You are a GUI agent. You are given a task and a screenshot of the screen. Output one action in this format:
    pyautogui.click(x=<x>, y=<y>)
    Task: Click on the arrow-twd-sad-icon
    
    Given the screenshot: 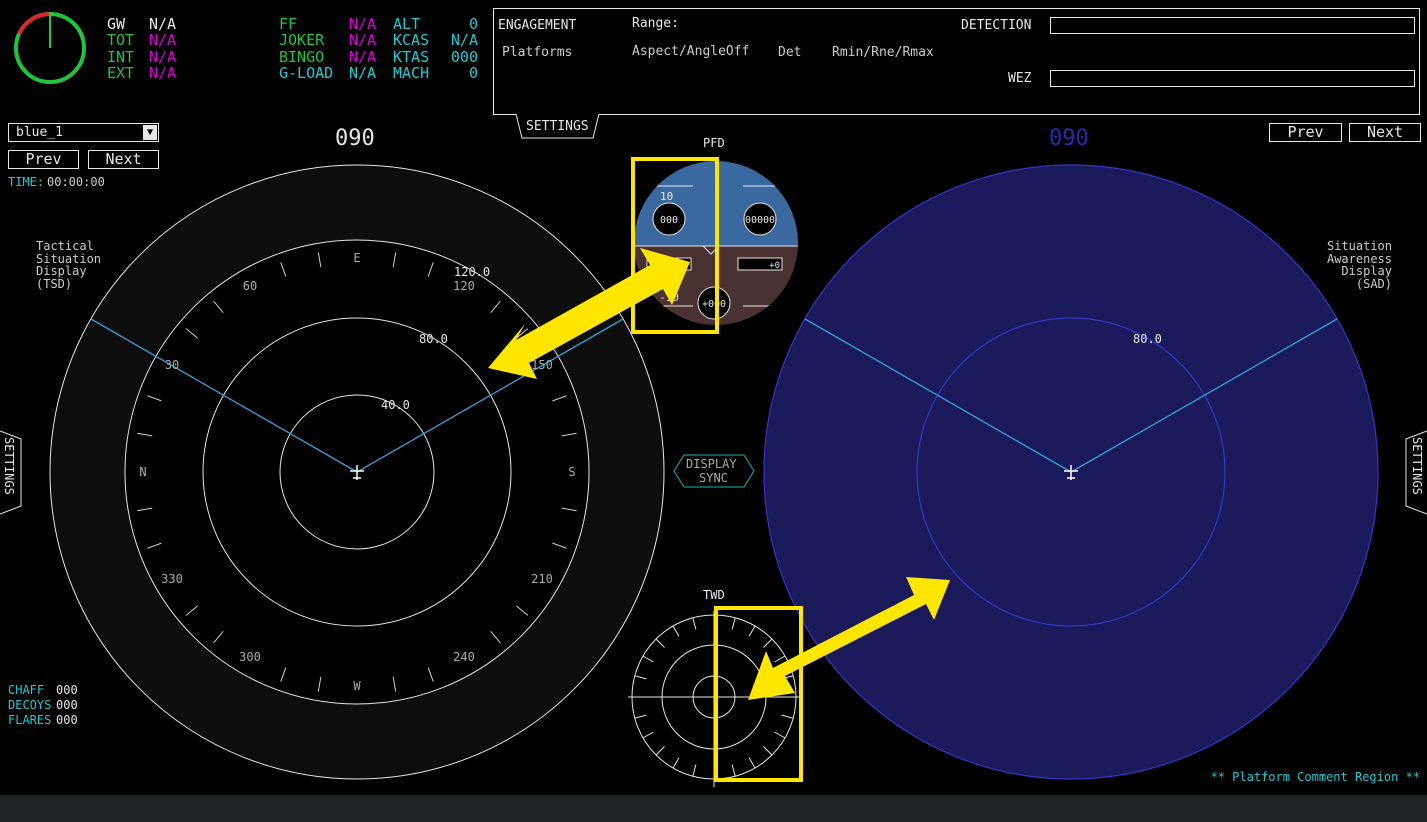 What is the action you would take?
    pyautogui.click(x=849, y=638)
    